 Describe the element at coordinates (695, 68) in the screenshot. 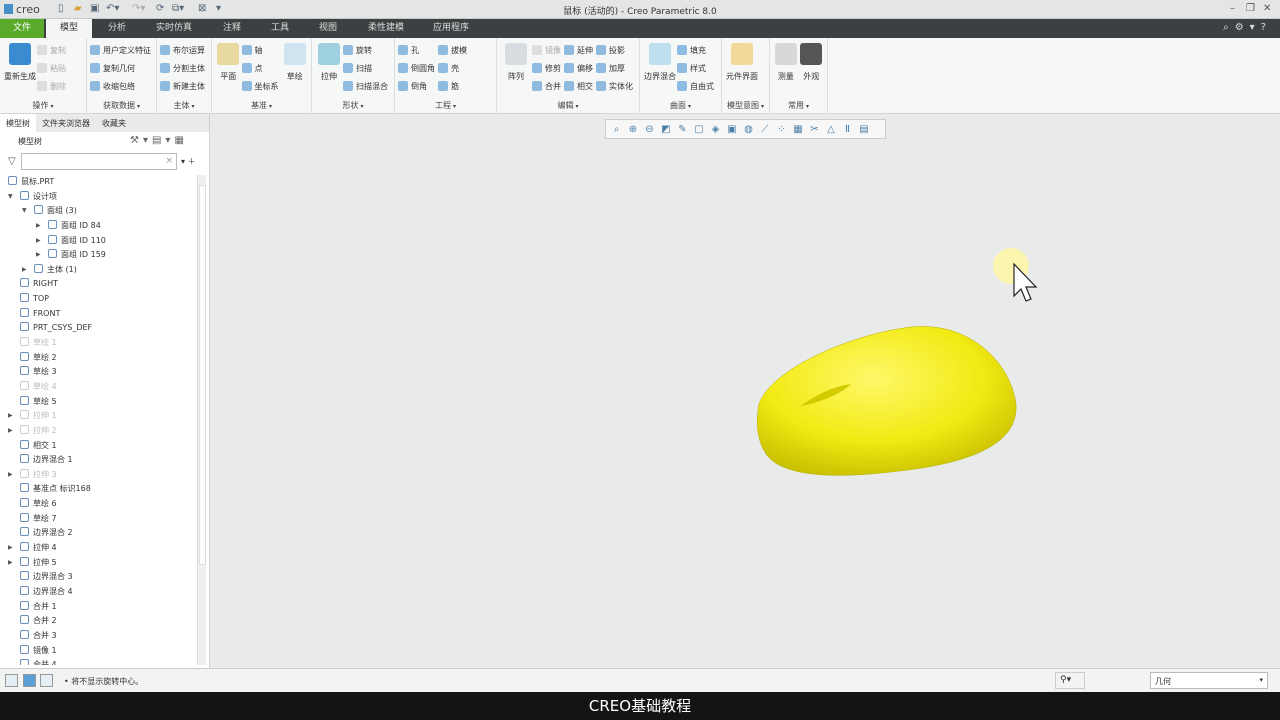

I see `ribbon-button: 样式` at that location.